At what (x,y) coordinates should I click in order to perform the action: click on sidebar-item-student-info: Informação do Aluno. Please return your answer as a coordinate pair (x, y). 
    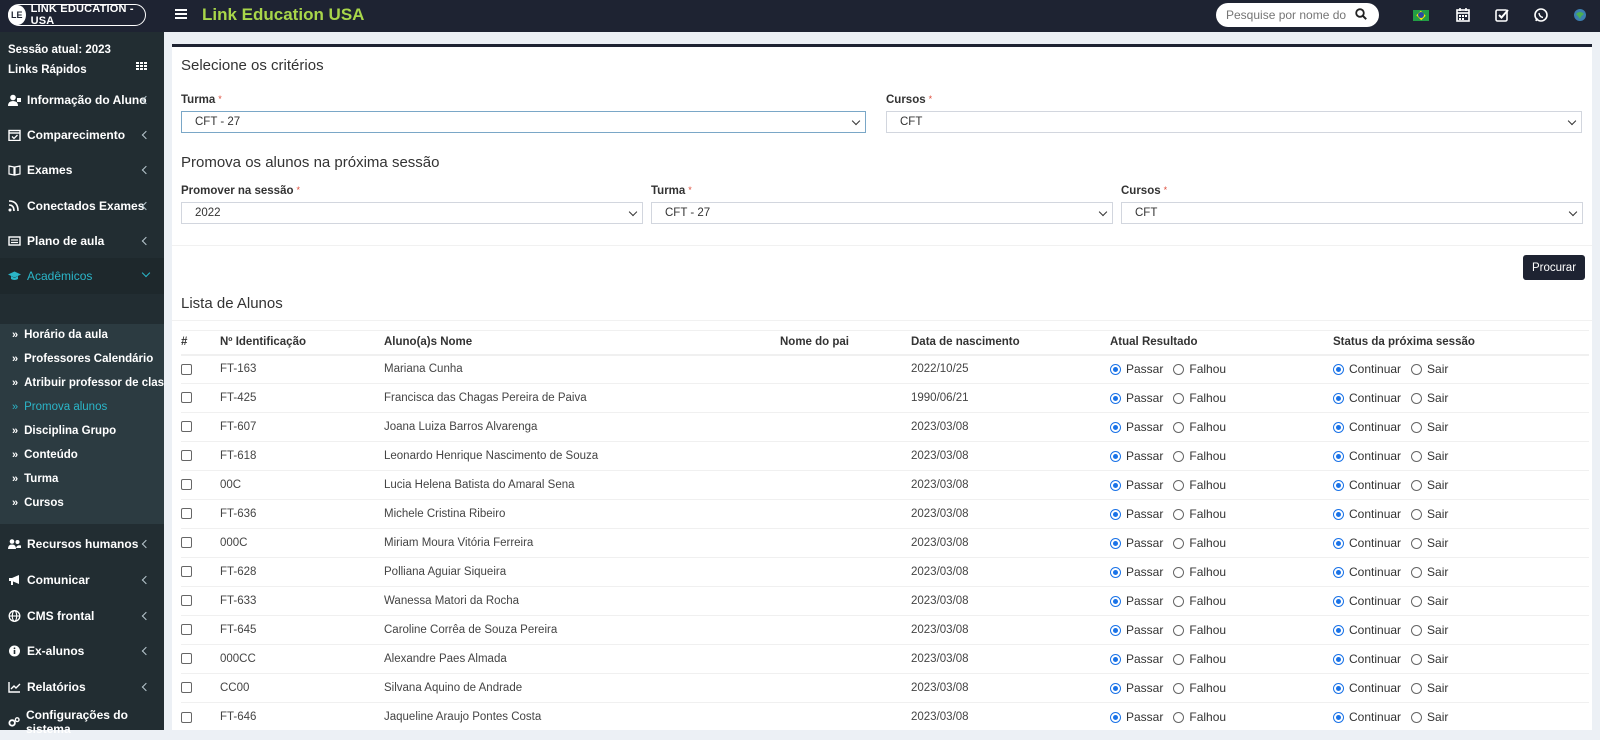
    Looking at the image, I should click on (82, 100).